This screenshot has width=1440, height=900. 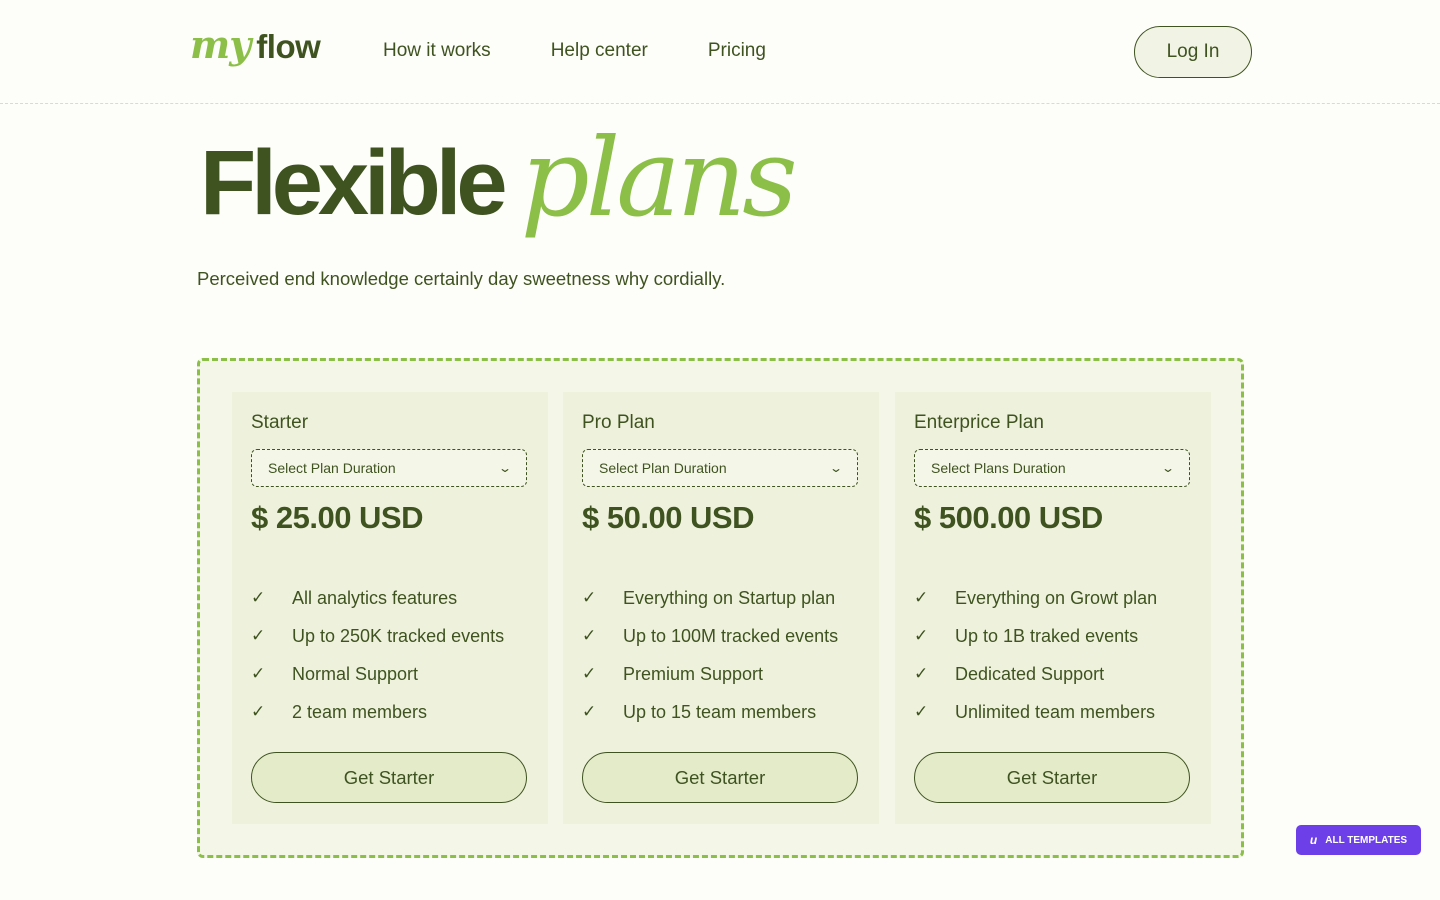 I want to click on templates-label: ALL TEMPLATES, so click(x=1366, y=840).